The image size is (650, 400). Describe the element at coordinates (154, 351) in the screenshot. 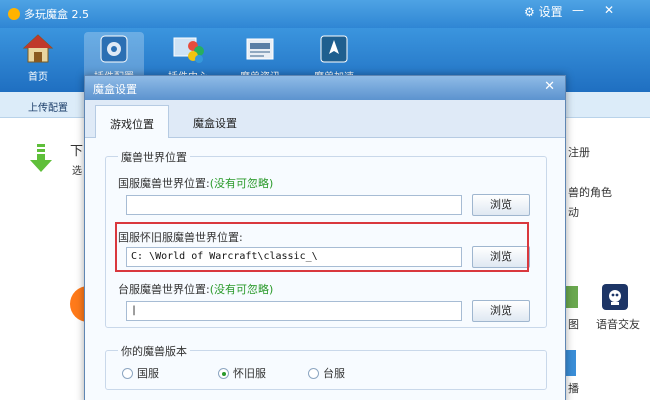

I see `version-group-title: 你的魔兽版本` at that location.